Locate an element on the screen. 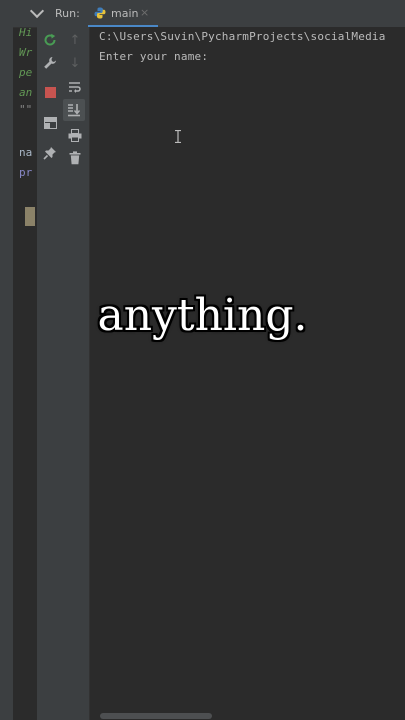 The image size is (405, 720). scroll-to-end-icon is located at coordinates (74, 110).